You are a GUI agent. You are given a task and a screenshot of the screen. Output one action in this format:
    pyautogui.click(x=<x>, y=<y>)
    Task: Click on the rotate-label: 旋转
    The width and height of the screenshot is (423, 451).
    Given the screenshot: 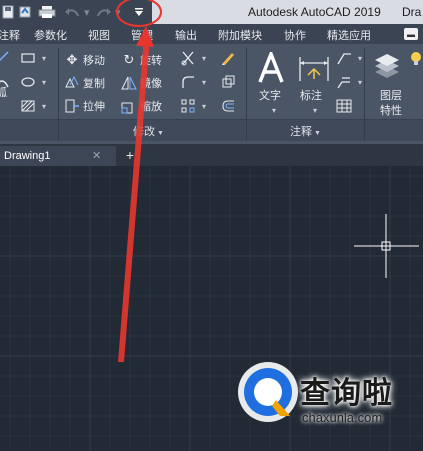 What is the action you would take?
    pyautogui.click(x=151, y=61)
    